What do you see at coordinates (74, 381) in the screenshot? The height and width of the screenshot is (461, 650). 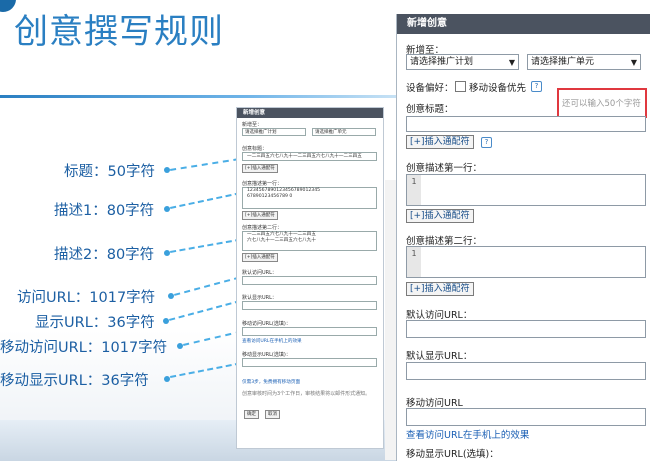 I see `annotation-mobile-display-url: 移动显示URL：36字符` at bounding box center [74, 381].